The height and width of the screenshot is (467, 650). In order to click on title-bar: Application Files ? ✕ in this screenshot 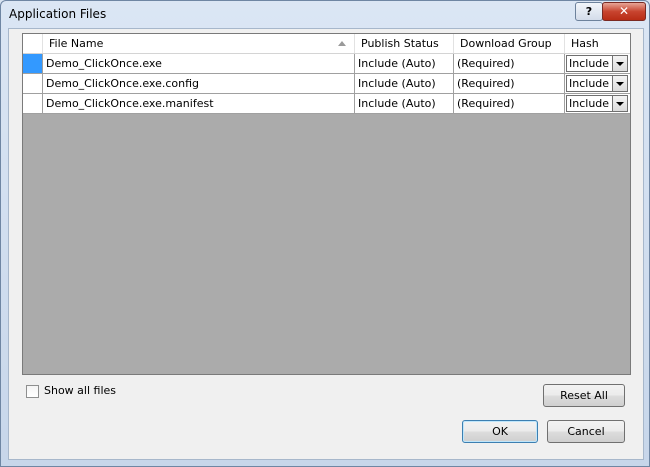, I will do `click(325, 15)`.